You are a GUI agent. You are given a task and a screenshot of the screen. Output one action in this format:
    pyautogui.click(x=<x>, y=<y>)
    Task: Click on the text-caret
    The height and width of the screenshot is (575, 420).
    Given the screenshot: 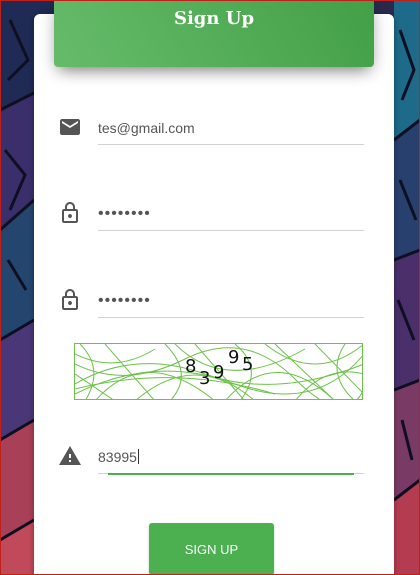 What is the action you would take?
    pyautogui.click(x=138, y=456)
    